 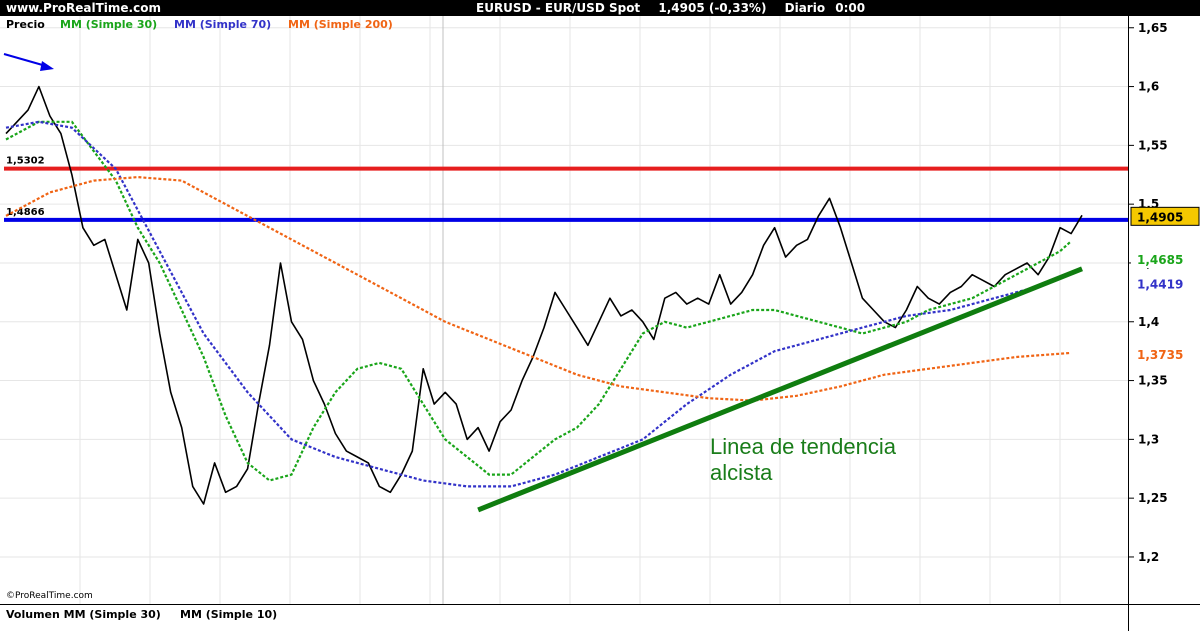 What do you see at coordinates (803, 446) in the screenshot?
I see `annotation-line1: Linea de tendencia` at bounding box center [803, 446].